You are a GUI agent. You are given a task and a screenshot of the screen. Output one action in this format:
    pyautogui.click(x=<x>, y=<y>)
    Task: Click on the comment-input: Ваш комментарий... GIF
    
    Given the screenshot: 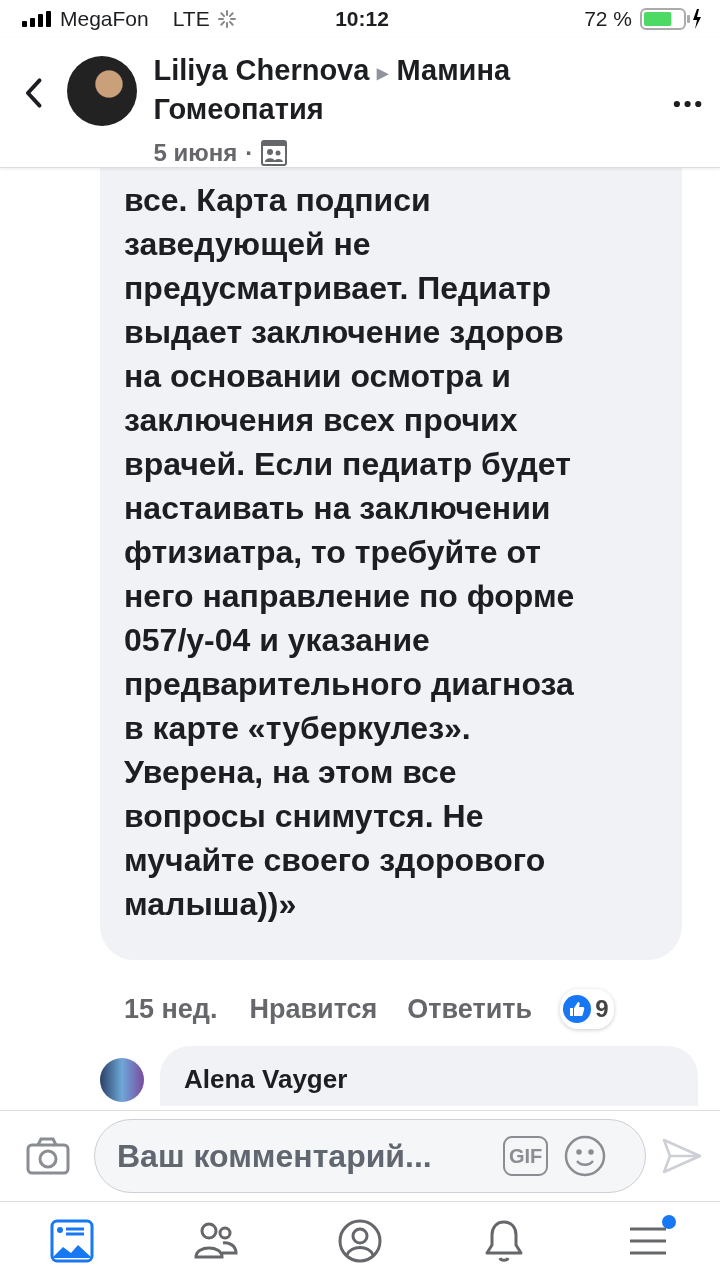 What is the action you would take?
    pyautogui.click(x=370, y=1156)
    